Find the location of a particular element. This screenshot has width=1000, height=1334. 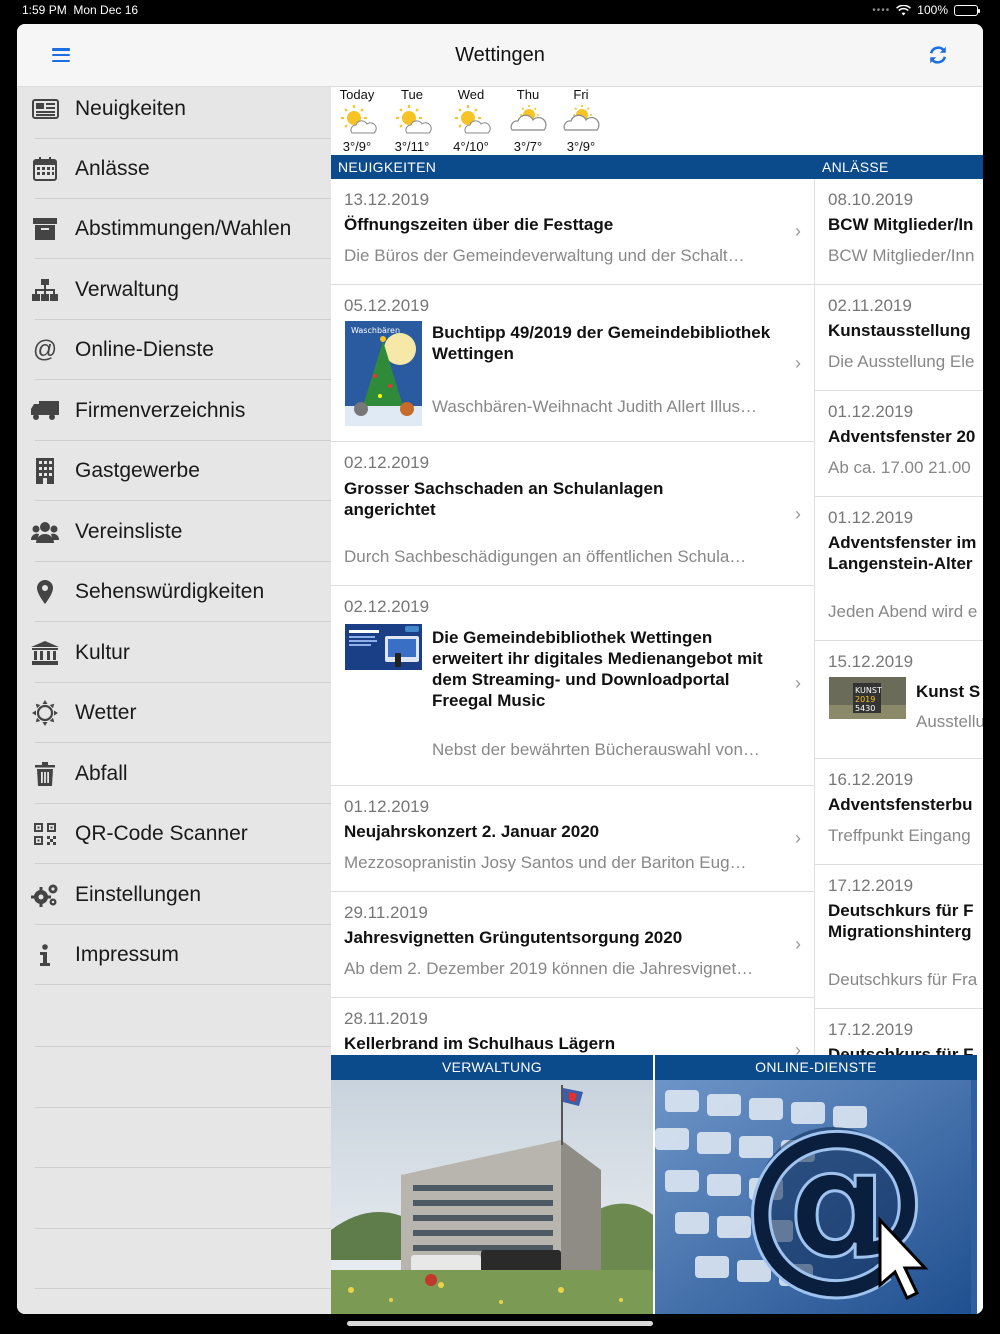

sidebar-item-wetter: Wetter is located at coordinates (174, 713).